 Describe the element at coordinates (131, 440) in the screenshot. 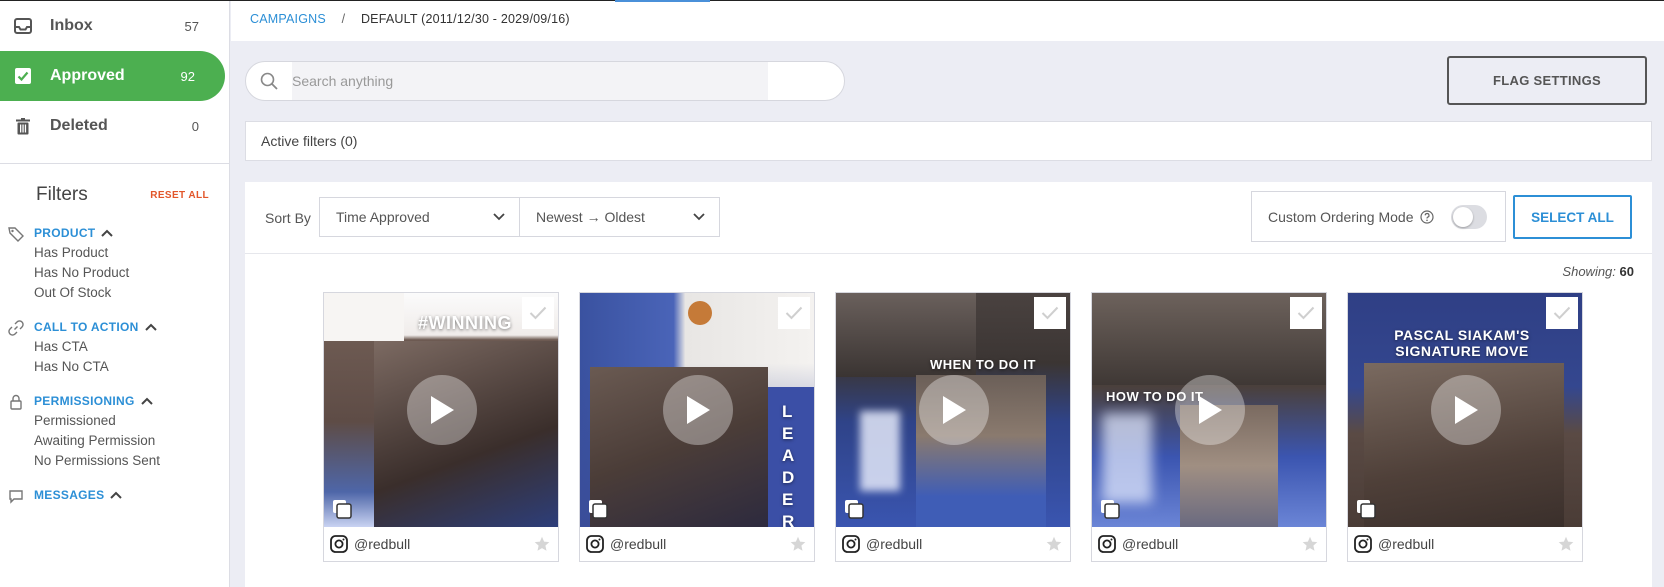

I see `filter-item-awaiting-permission: Awaiting Permission` at that location.